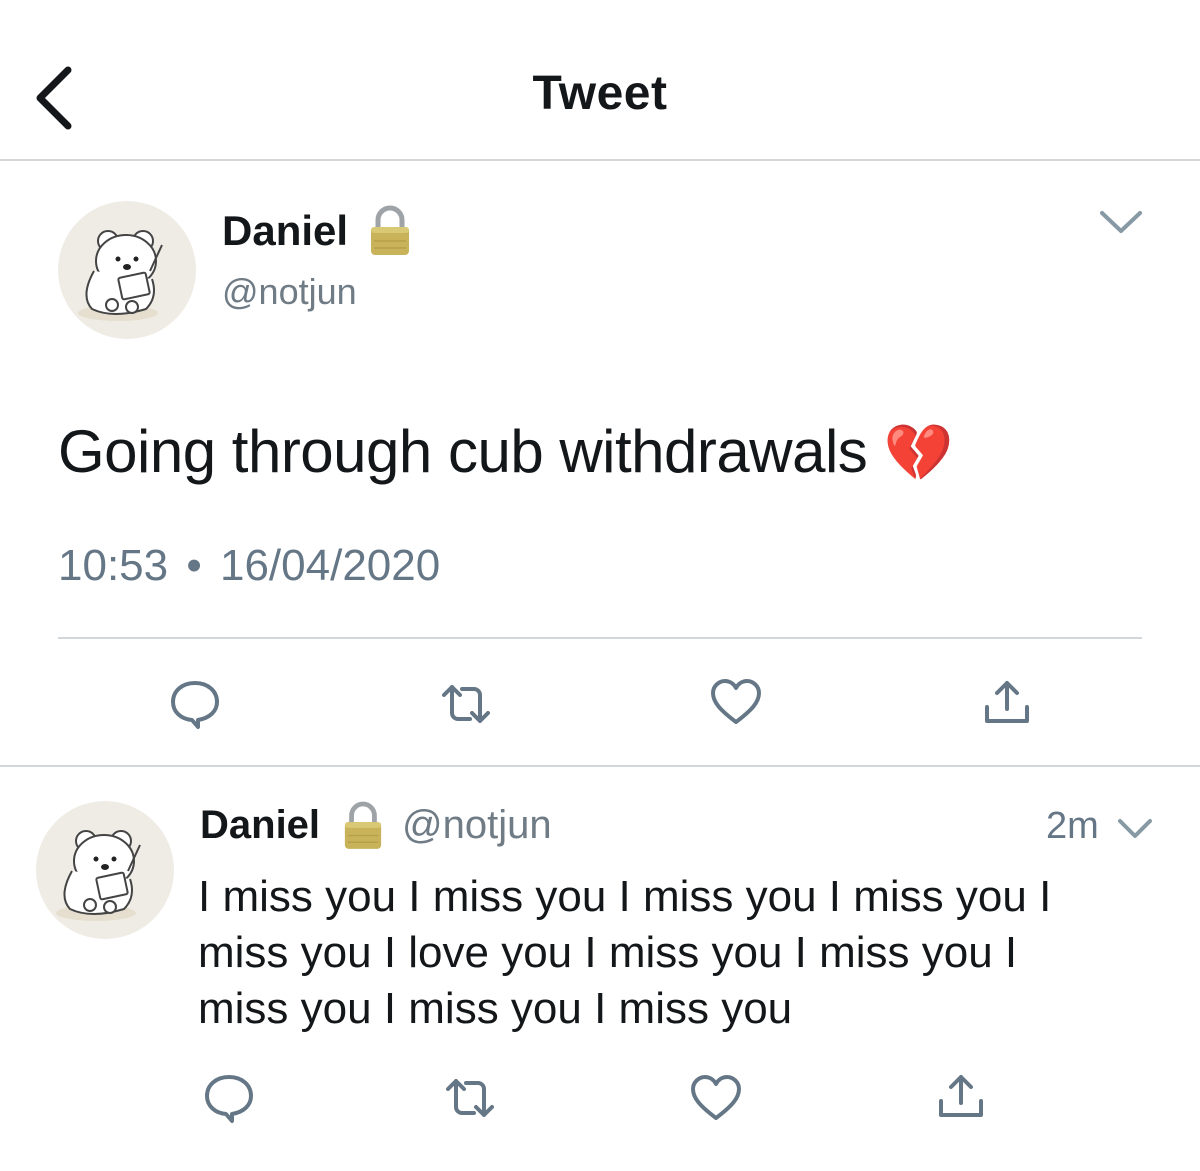 The width and height of the screenshot is (1200, 1171). Describe the element at coordinates (918, 452) in the screenshot. I see `broken-heart-emoji: 💔` at that location.